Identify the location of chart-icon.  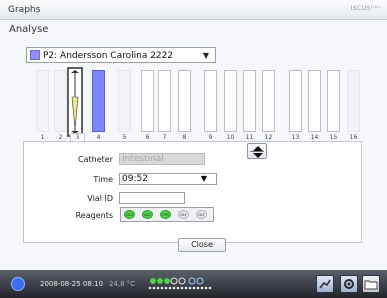
(325, 284).